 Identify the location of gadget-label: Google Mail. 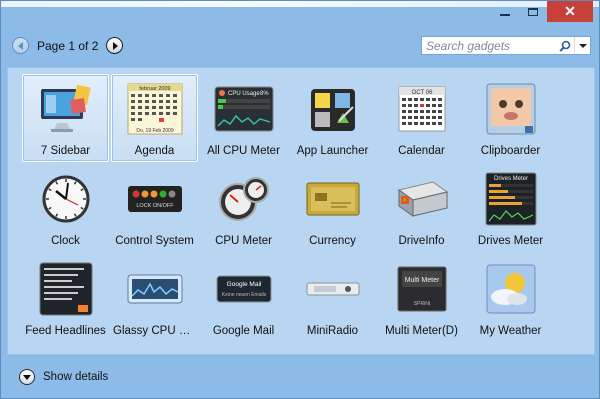
(243, 331).